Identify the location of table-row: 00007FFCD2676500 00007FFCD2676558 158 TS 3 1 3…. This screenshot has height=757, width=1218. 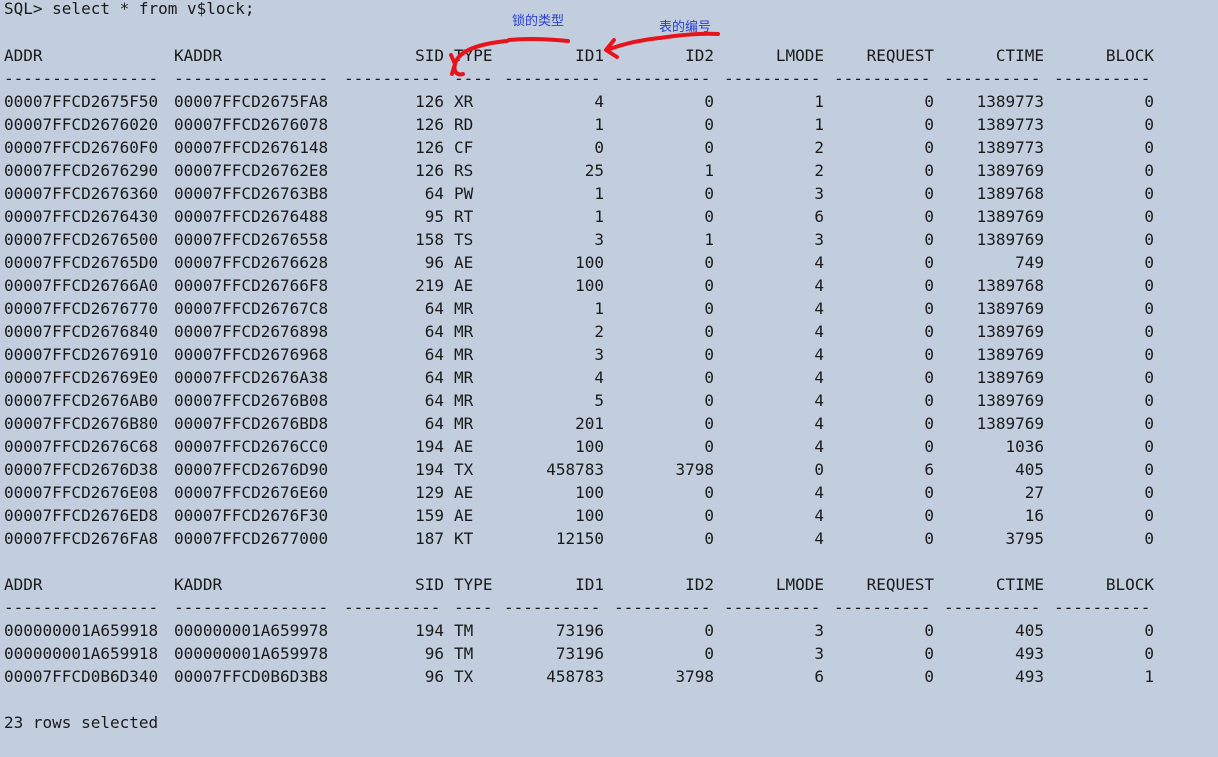
(604, 239).